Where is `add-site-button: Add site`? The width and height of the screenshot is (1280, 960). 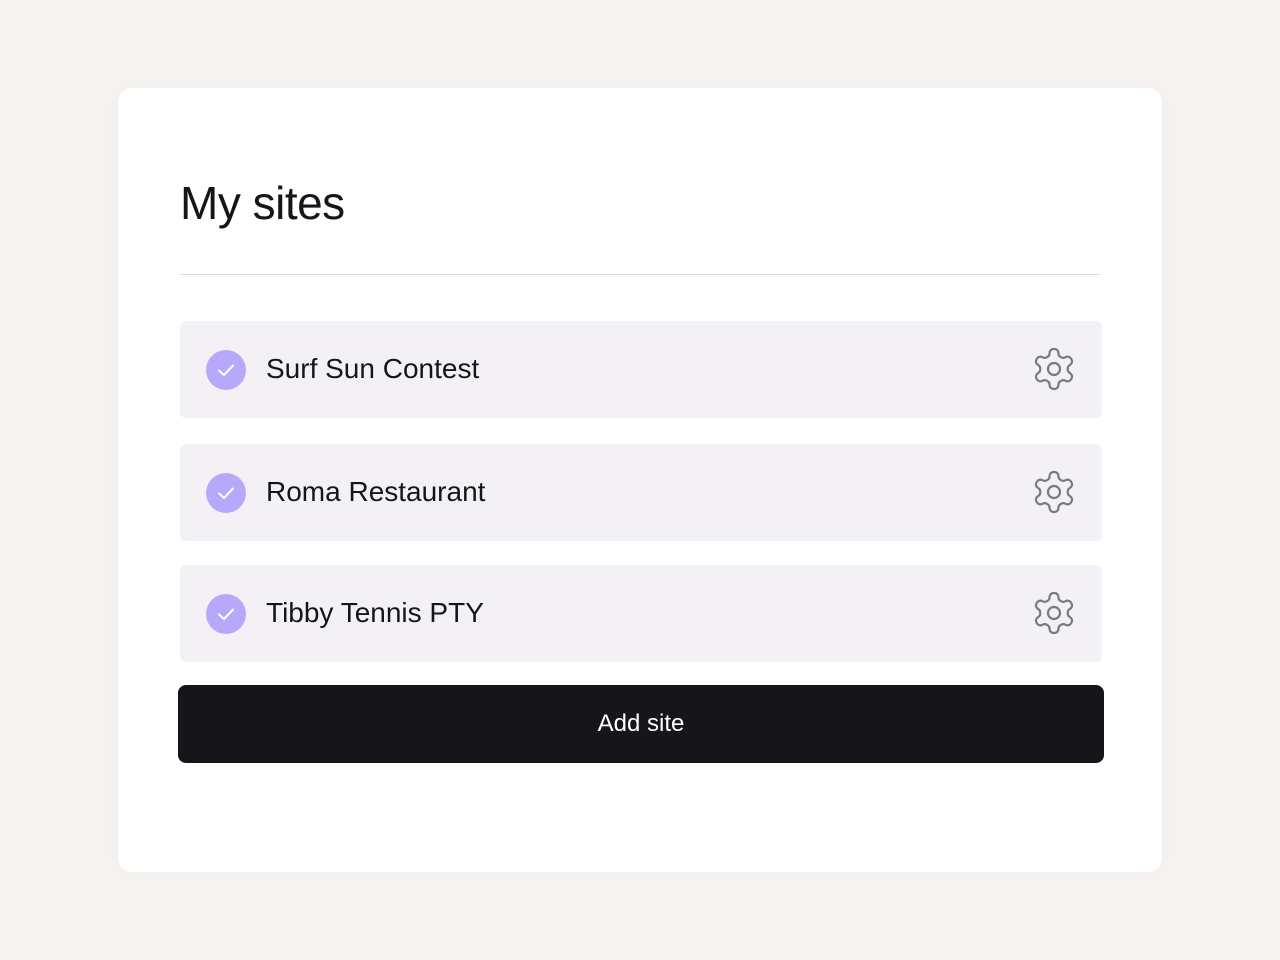 add-site-button: Add site is located at coordinates (641, 724).